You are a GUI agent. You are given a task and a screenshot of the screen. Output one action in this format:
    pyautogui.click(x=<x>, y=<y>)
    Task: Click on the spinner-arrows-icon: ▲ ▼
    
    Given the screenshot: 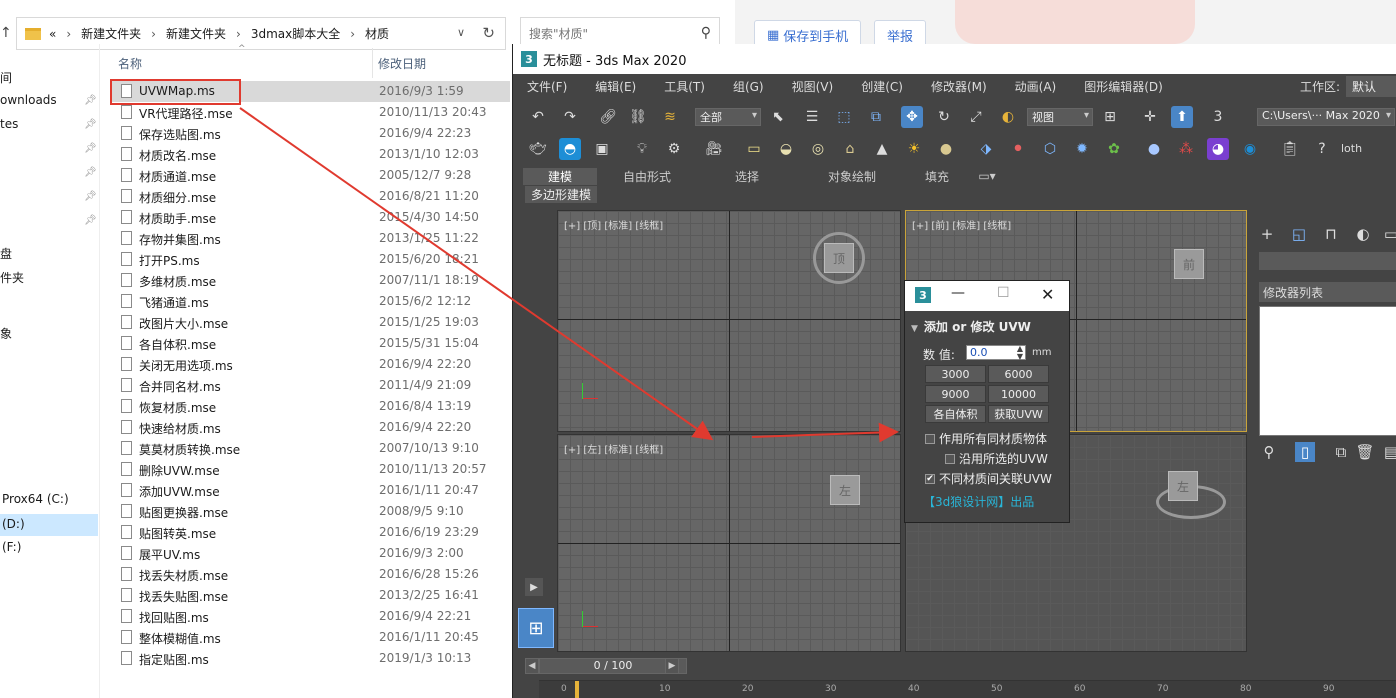 What is the action you would take?
    pyautogui.click(x=1020, y=353)
    